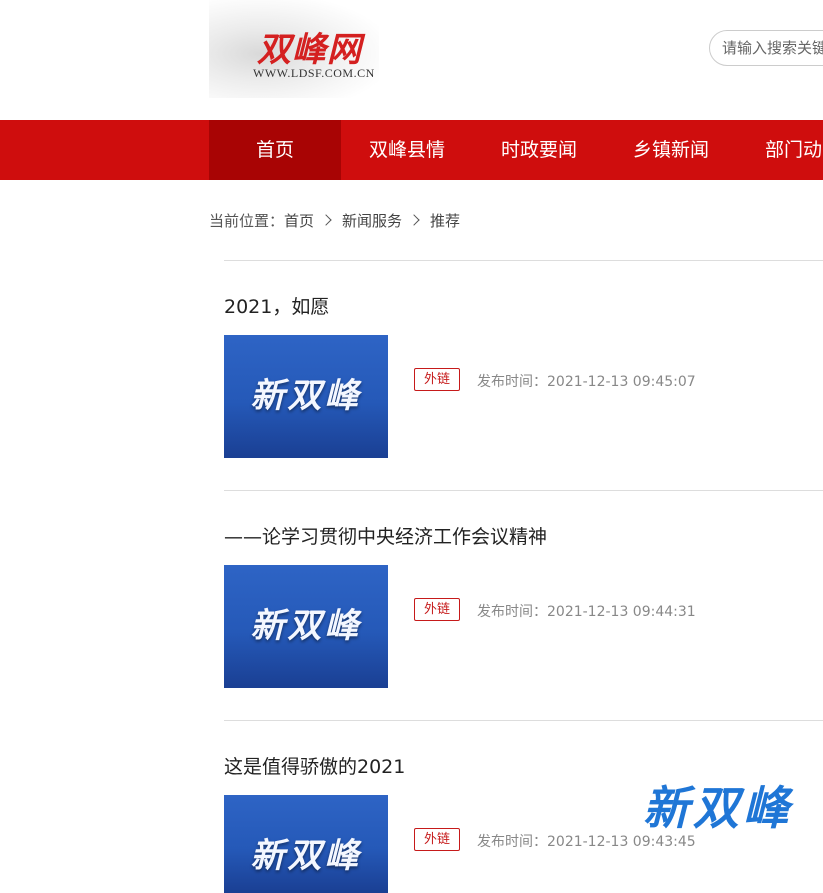 The image size is (823, 893). Describe the element at coordinates (772, 48) in the screenshot. I see `search-input` at that location.